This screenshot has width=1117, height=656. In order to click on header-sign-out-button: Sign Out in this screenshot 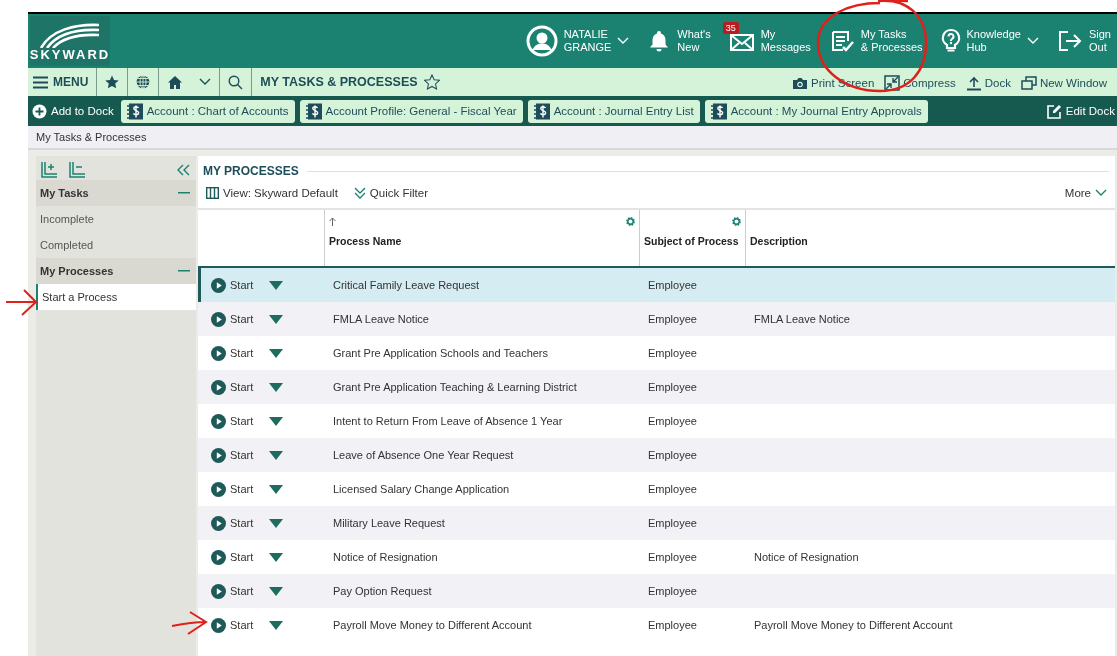, I will do `click(1083, 41)`.